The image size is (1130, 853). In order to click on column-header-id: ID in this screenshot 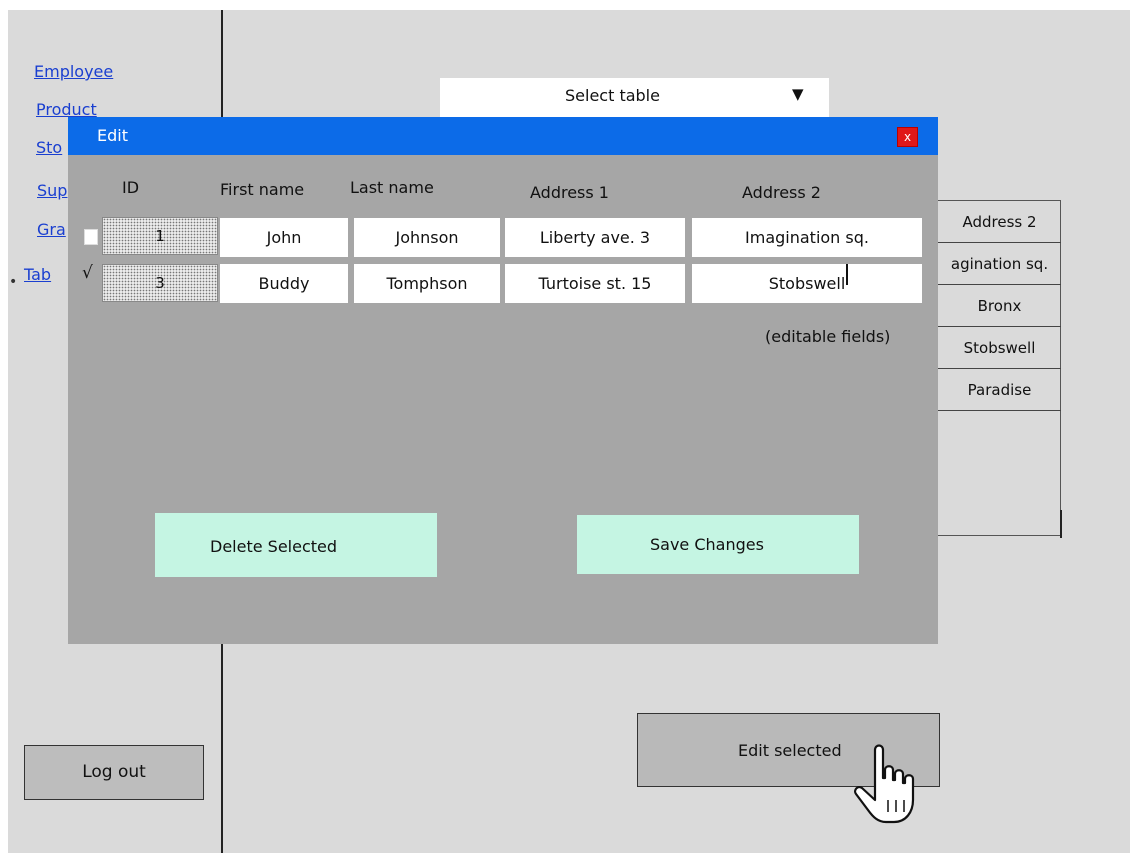, I will do `click(131, 187)`.